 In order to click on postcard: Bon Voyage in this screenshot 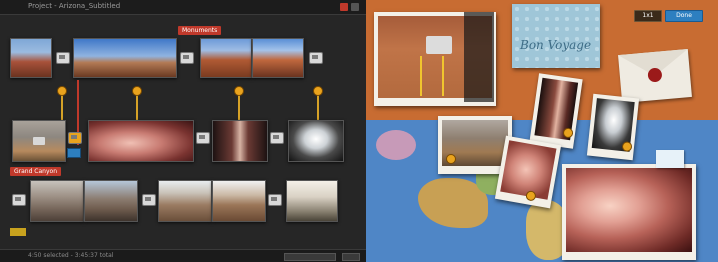, I will do `click(556, 36)`.